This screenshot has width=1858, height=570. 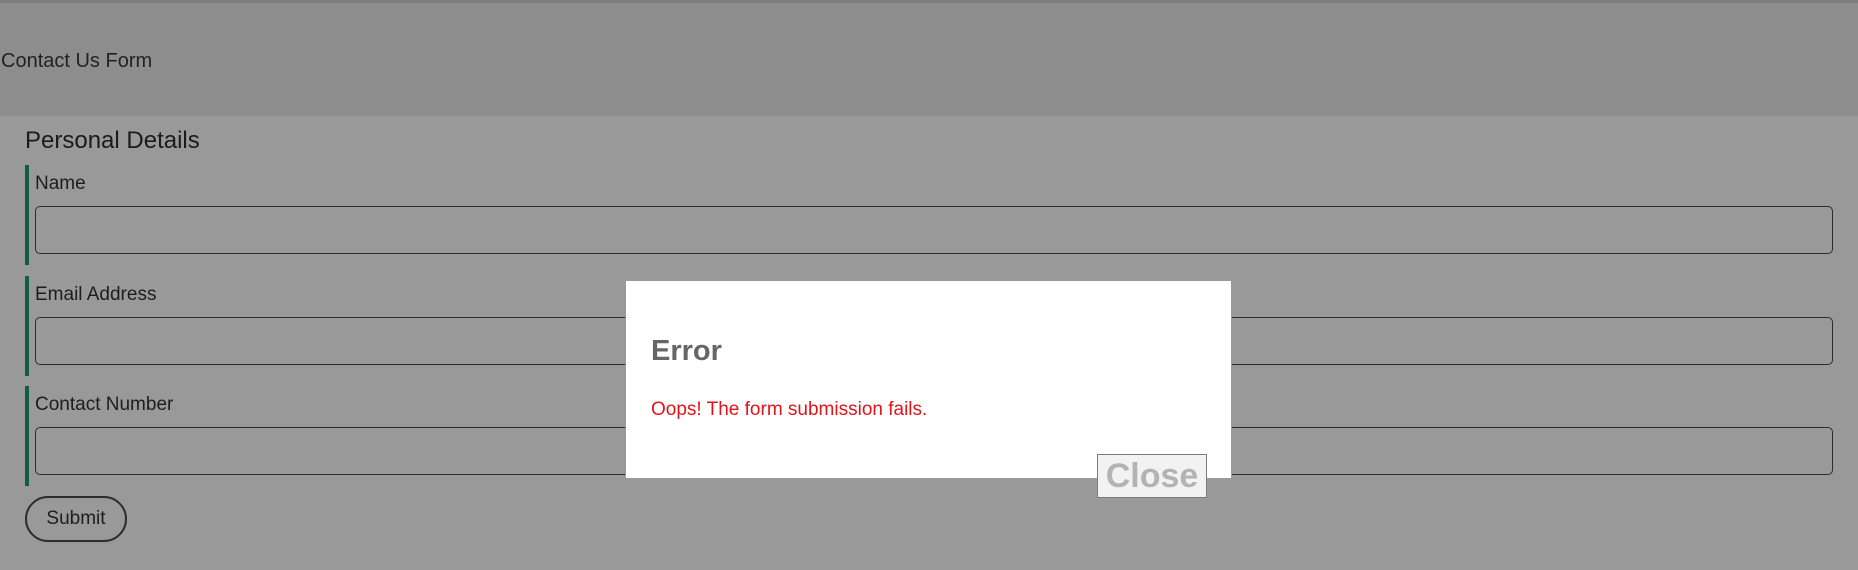 I want to click on close-button: Close, so click(x=1152, y=476).